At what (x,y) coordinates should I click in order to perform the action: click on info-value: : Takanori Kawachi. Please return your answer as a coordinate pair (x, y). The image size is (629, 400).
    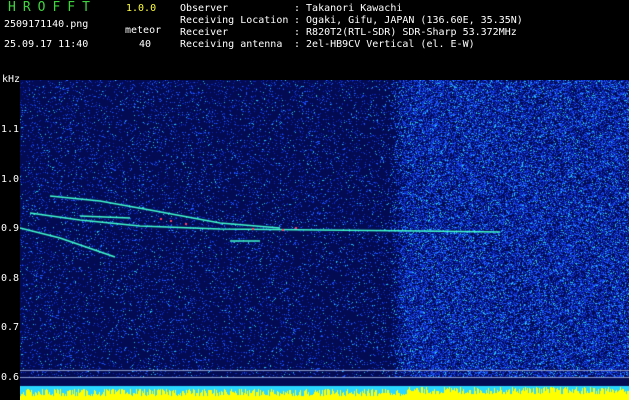
    Looking at the image, I should click on (348, 8).